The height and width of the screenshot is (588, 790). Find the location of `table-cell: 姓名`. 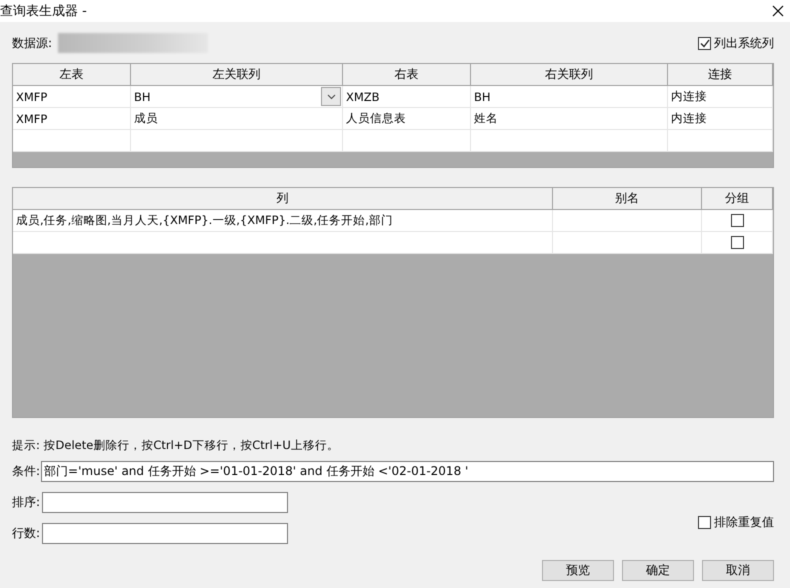

table-cell: 姓名 is located at coordinates (569, 119).